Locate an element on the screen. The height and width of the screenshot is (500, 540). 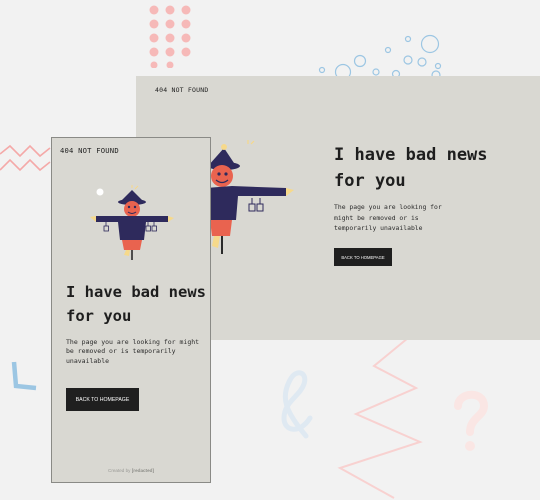
l-shape-decoration is located at coordinates (24, 376).